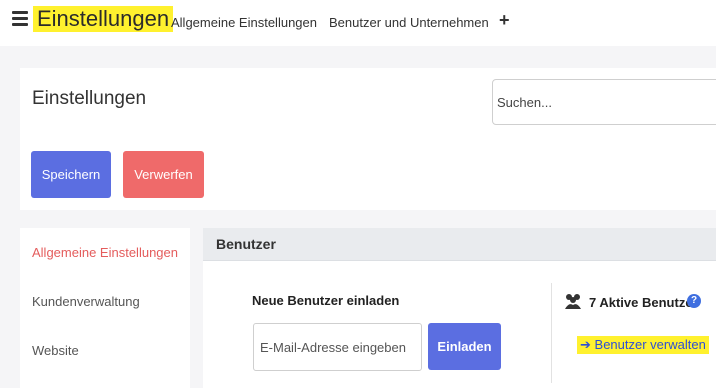 Image resolution: width=716 pixels, height=388 pixels. What do you see at coordinates (604, 102) in the screenshot?
I see `search-input` at bounding box center [604, 102].